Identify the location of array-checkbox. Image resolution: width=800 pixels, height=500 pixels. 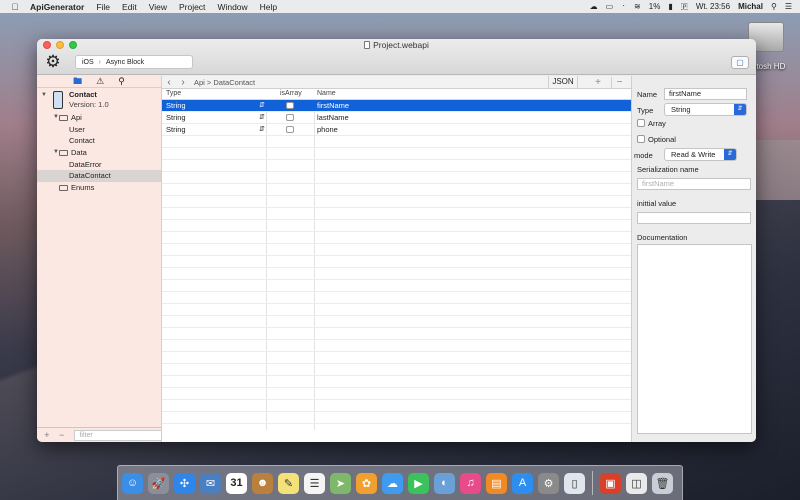
(641, 123).